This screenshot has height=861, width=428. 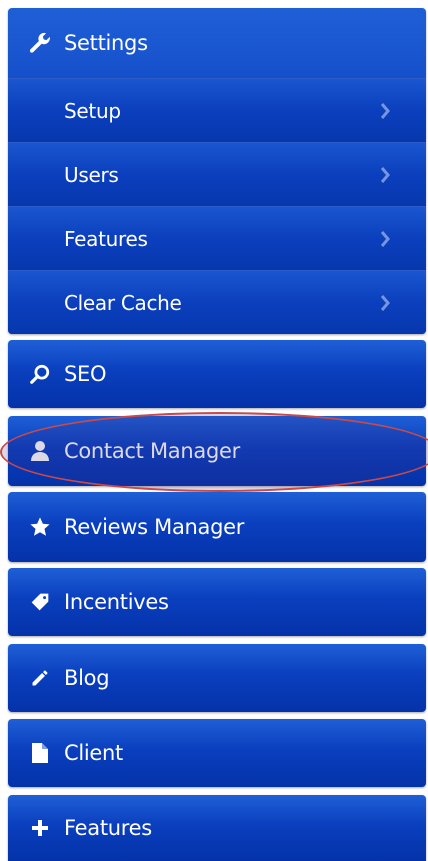 What do you see at coordinates (217, 678) in the screenshot?
I see `sidebar-item-blog: Blog` at bounding box center [217, 678].